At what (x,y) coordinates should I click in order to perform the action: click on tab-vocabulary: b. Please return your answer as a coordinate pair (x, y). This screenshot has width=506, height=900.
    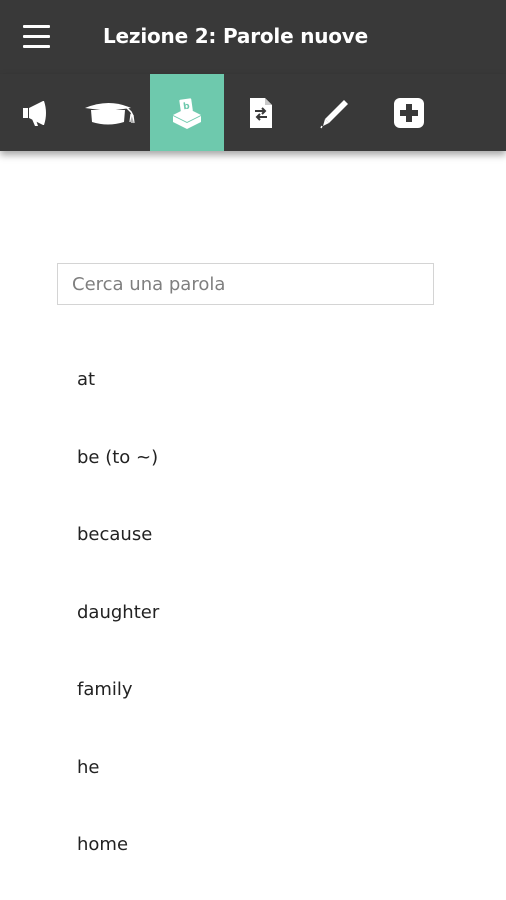
    Looking at the image, I should click on (187, 112).